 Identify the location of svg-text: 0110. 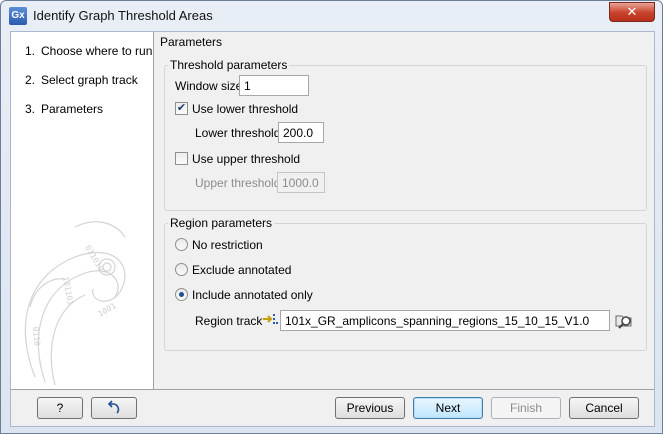
(36, 336).